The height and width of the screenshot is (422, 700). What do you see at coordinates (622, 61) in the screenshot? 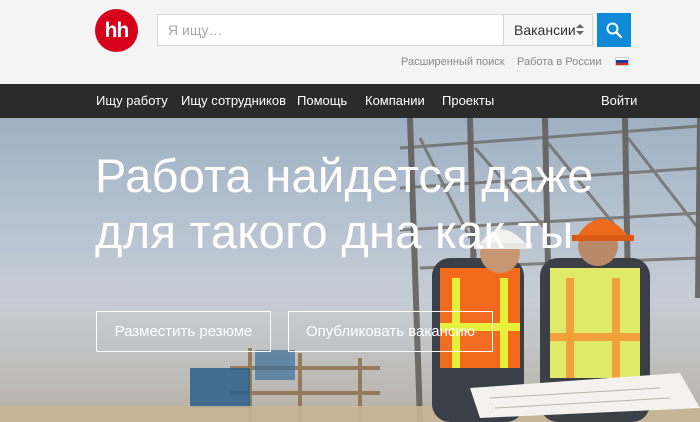
I see `russia-flag-icon` at bounding box center [622, 61].